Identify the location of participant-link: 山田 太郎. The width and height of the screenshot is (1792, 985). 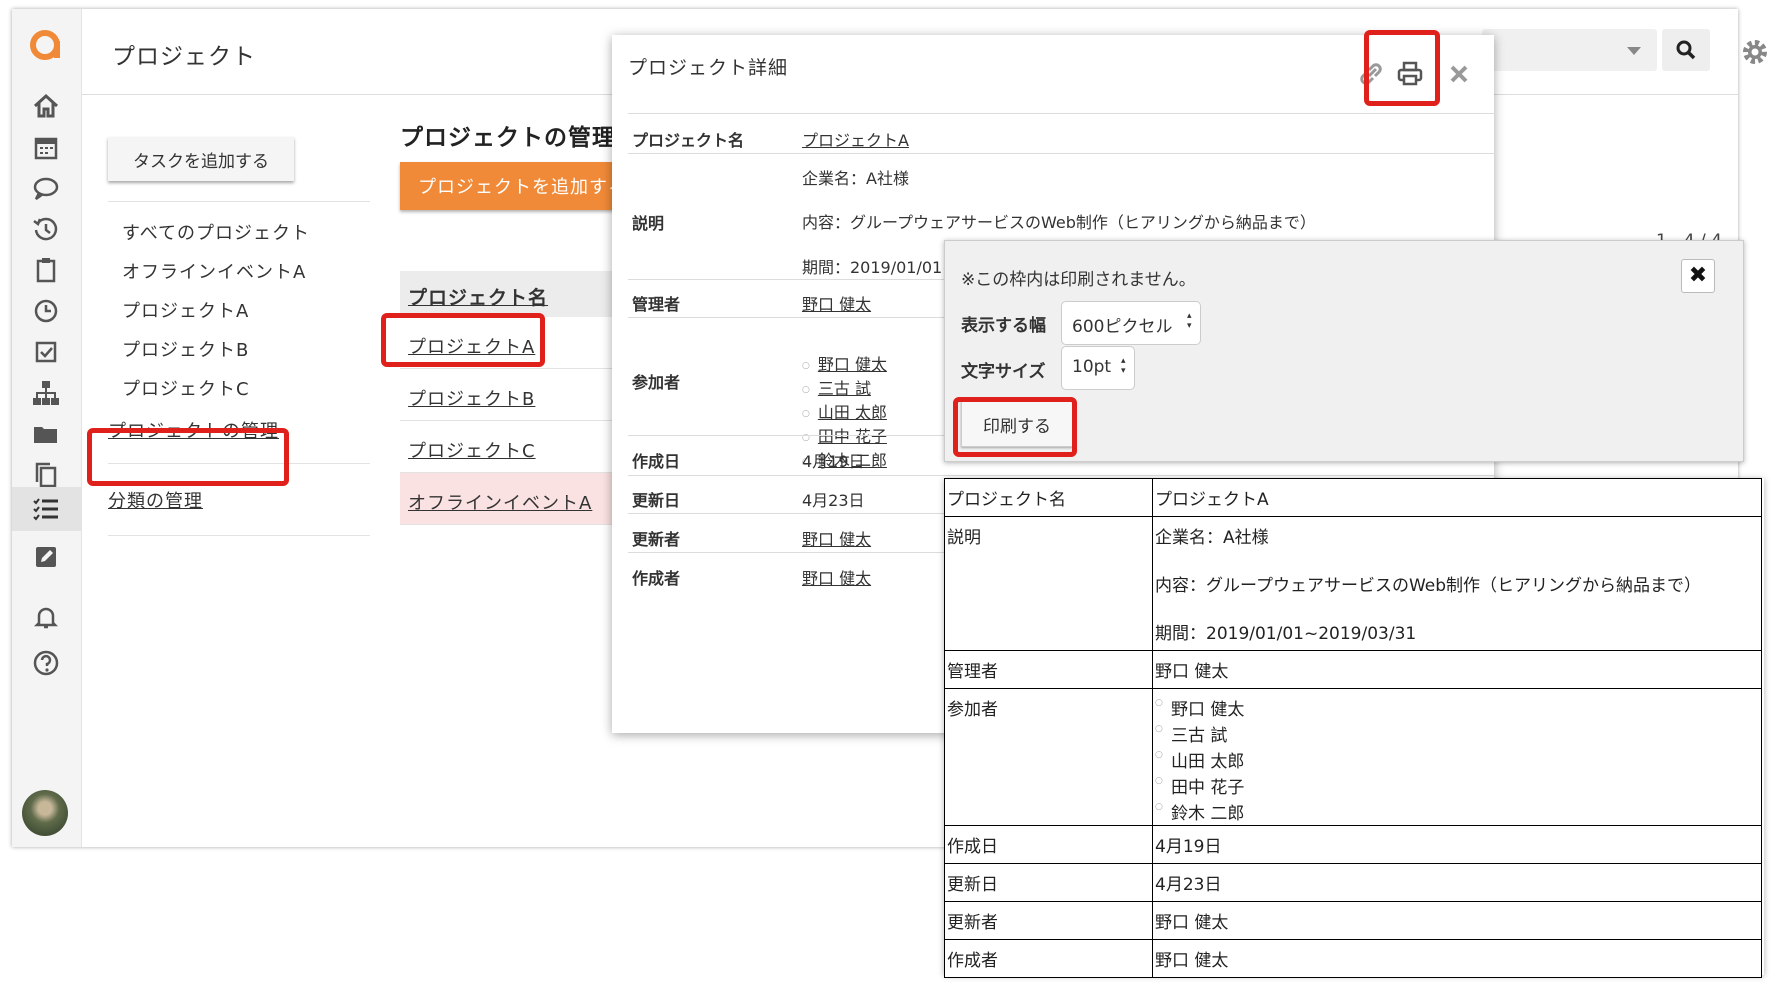
(852, 412).